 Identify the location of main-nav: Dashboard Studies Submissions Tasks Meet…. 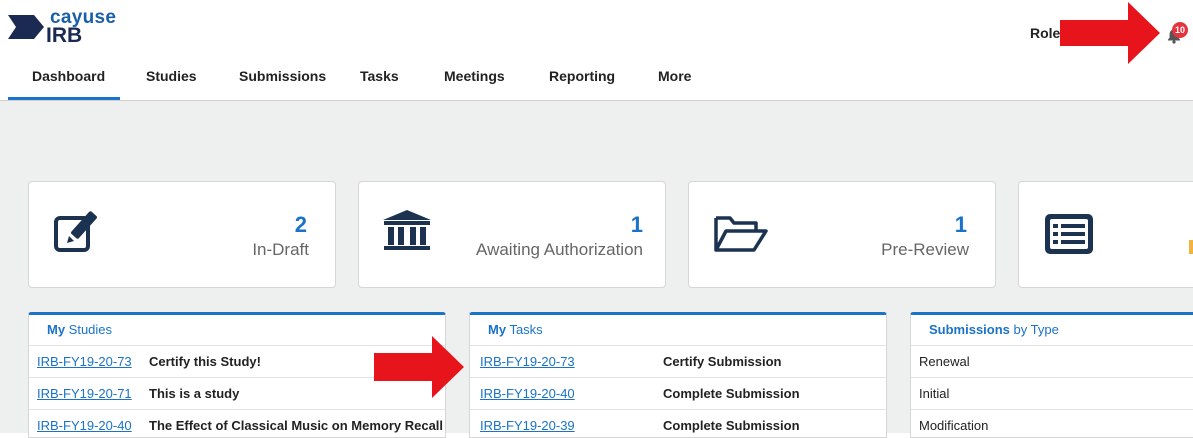
(596, 80).